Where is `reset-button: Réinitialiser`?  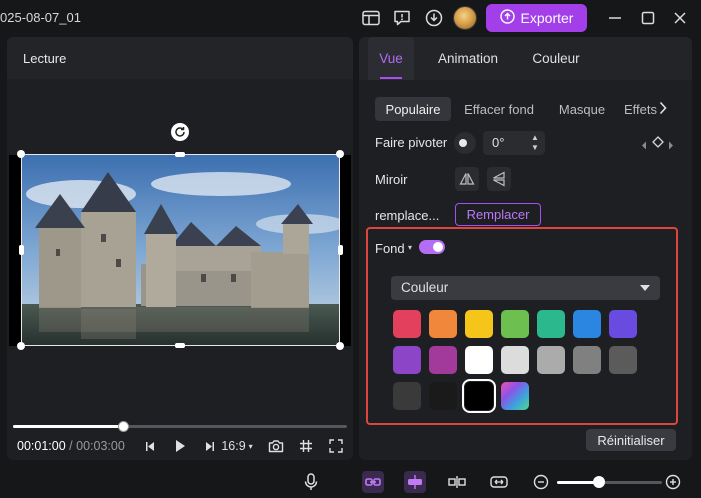 reset-button: Réinitialiser is located at coordinates (631, 440).